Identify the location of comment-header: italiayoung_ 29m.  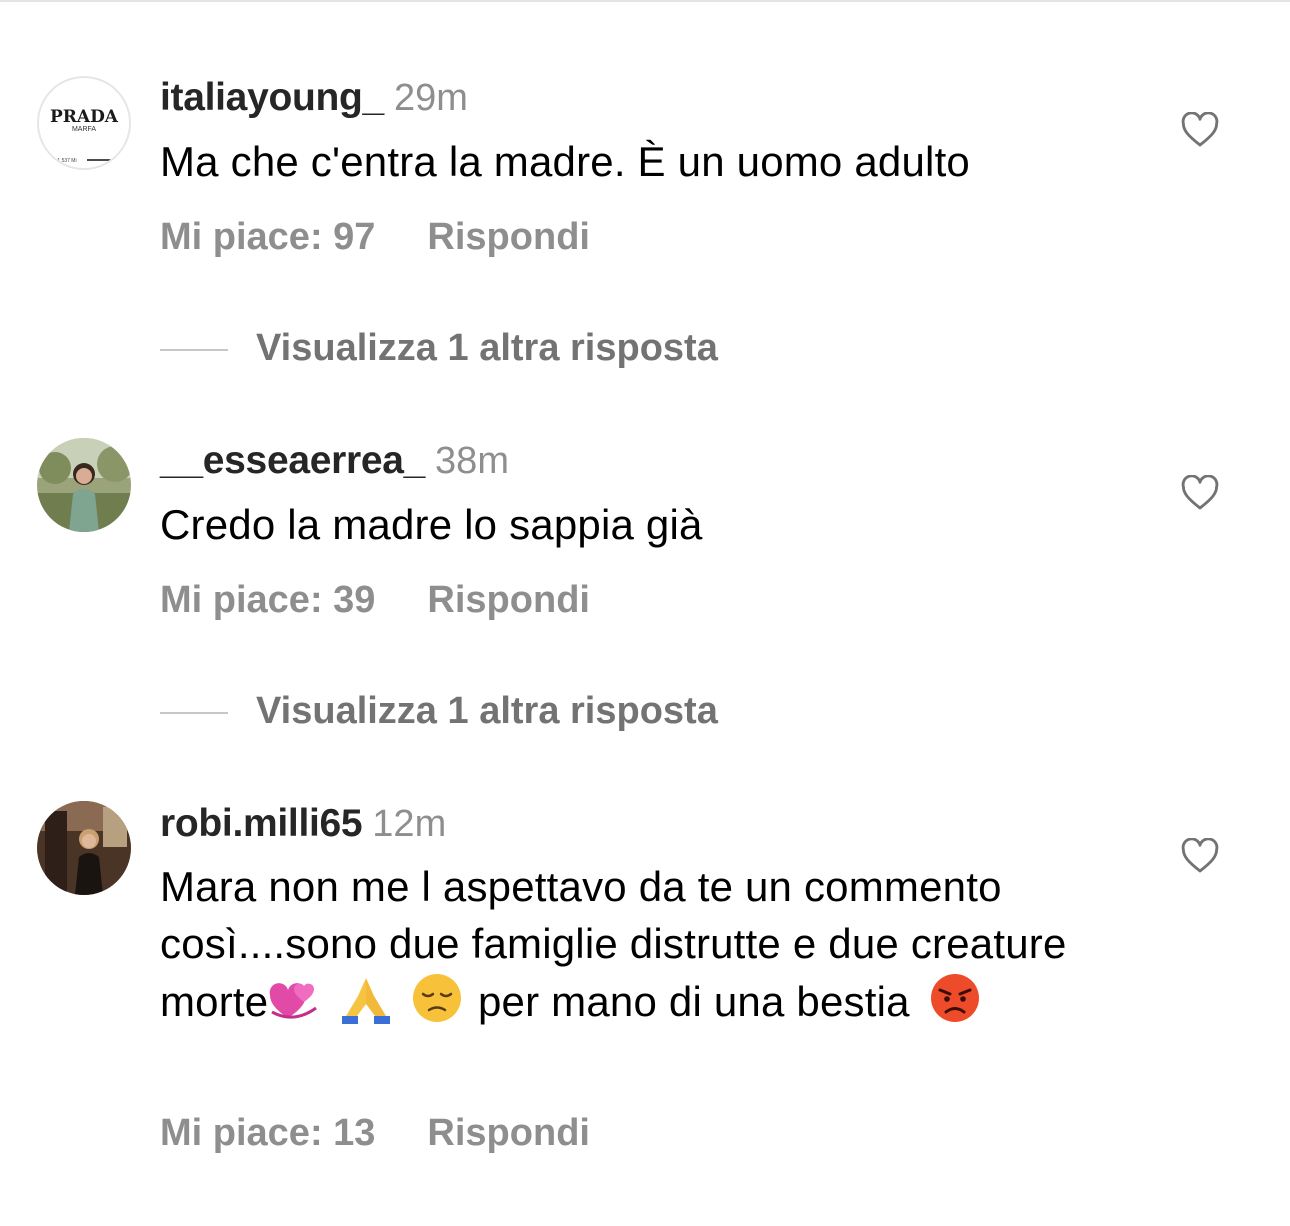
(314, 97).